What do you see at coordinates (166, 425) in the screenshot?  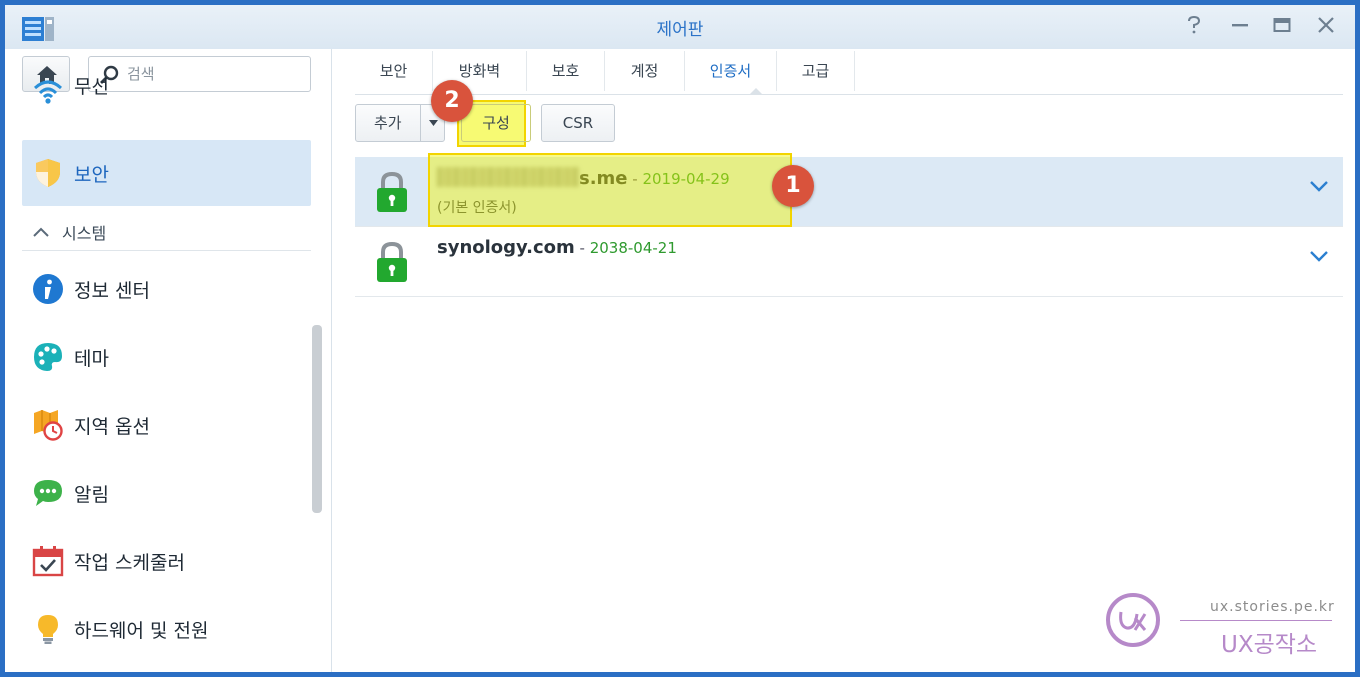 I see `sidebar-item-regional-options: 지역 옵션` at bounding box center [166, 425].